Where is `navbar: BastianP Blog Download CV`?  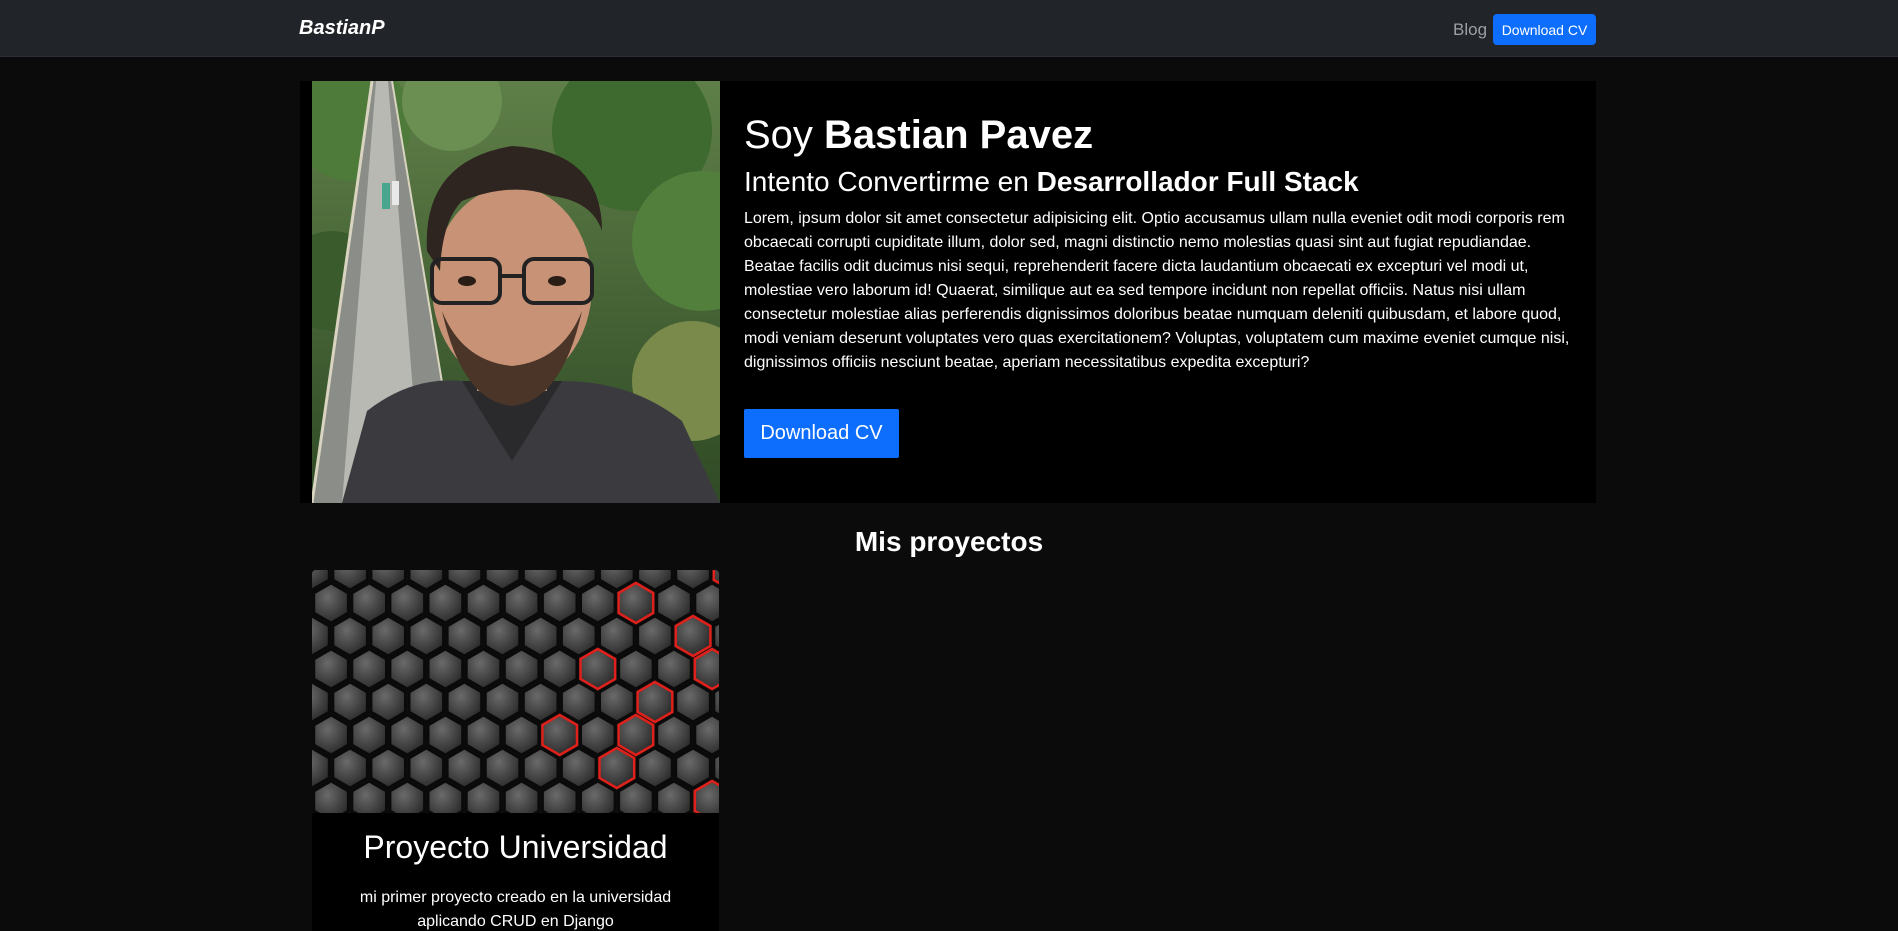 navbar: BastianP Blog Download CV is located at coordinates (949, 28).